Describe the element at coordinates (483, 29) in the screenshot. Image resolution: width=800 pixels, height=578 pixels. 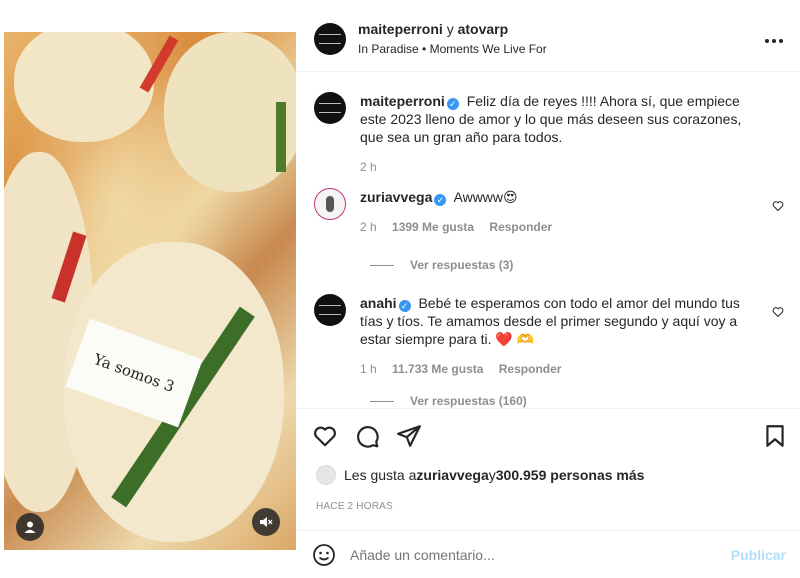
I see `header-username-2: atovarp` at that location.